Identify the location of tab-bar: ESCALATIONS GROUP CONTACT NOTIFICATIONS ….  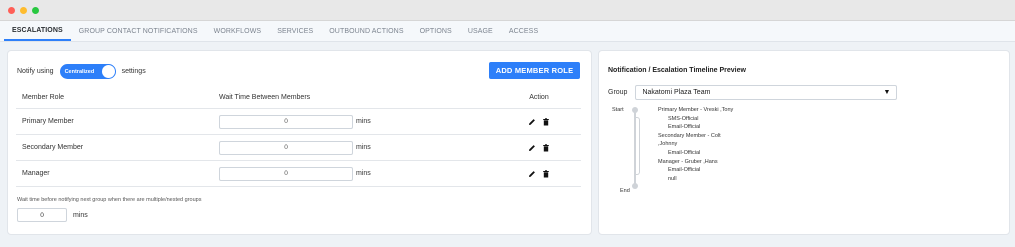
(507, 31).